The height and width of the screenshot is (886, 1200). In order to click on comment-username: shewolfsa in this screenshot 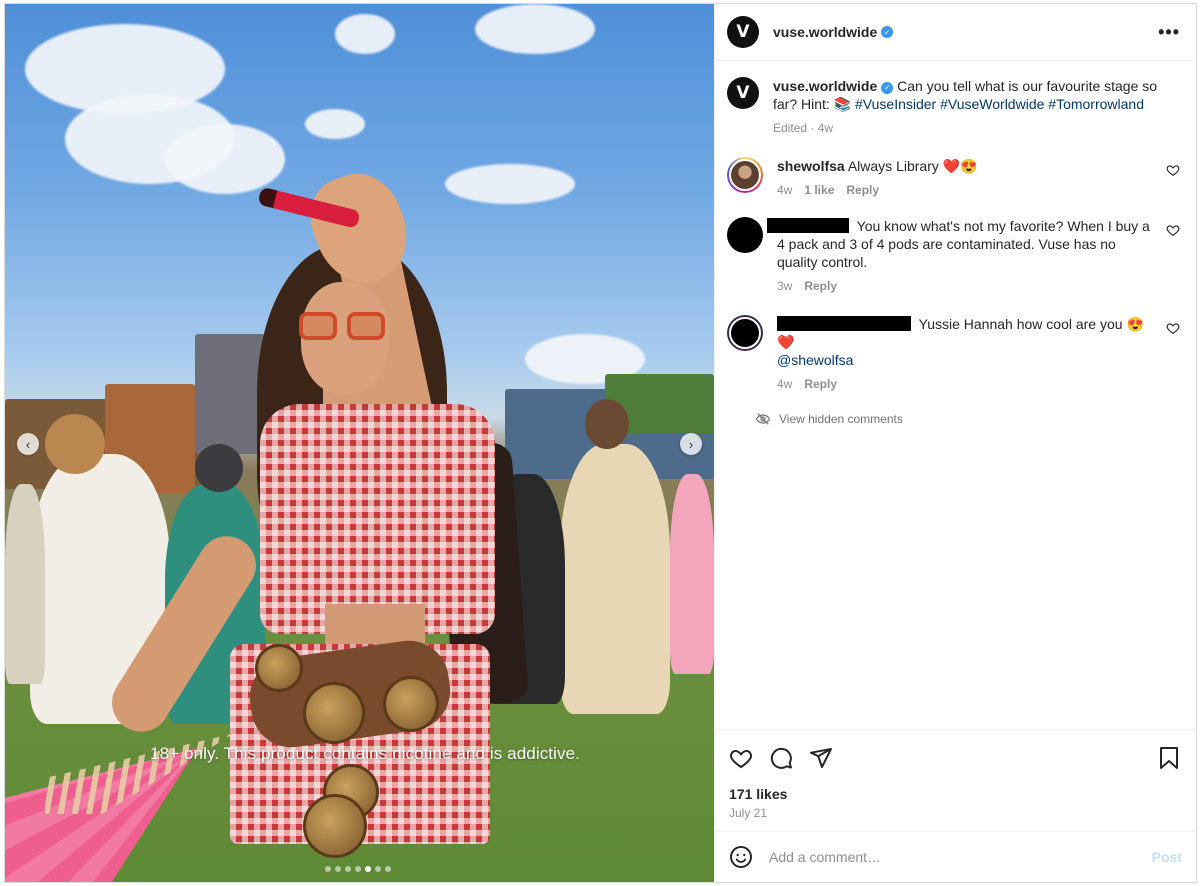, I will do `click(811, 166)`.